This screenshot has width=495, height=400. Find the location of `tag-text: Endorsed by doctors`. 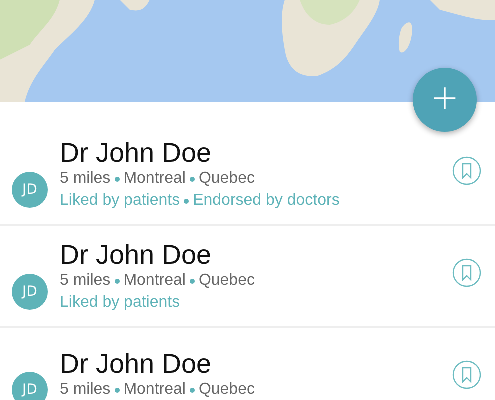

tag-text: Endorsed by doctors is located at coordinates (266, 201).